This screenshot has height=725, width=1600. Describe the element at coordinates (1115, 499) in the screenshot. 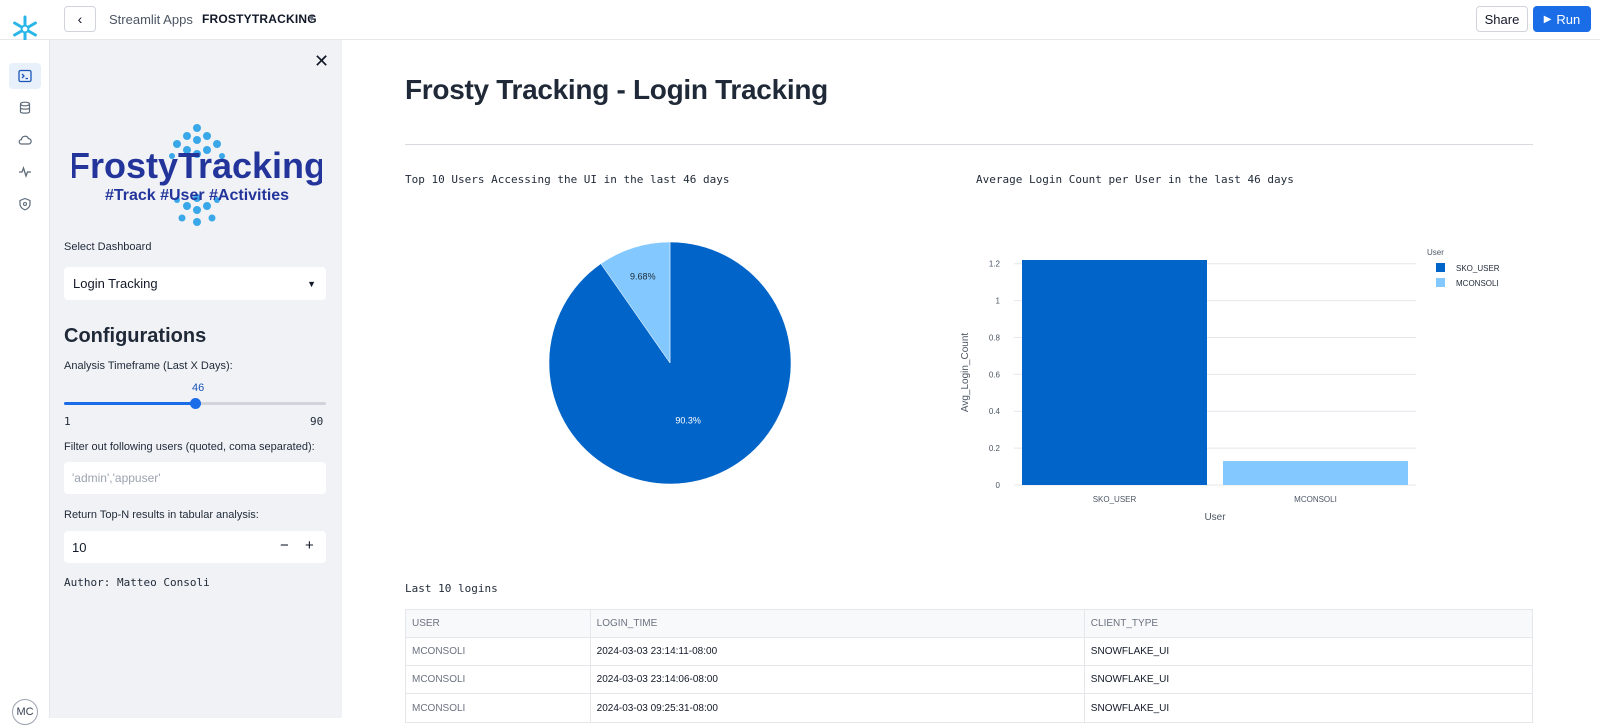

I see `x-tick-label: SKO_USER` at that location.